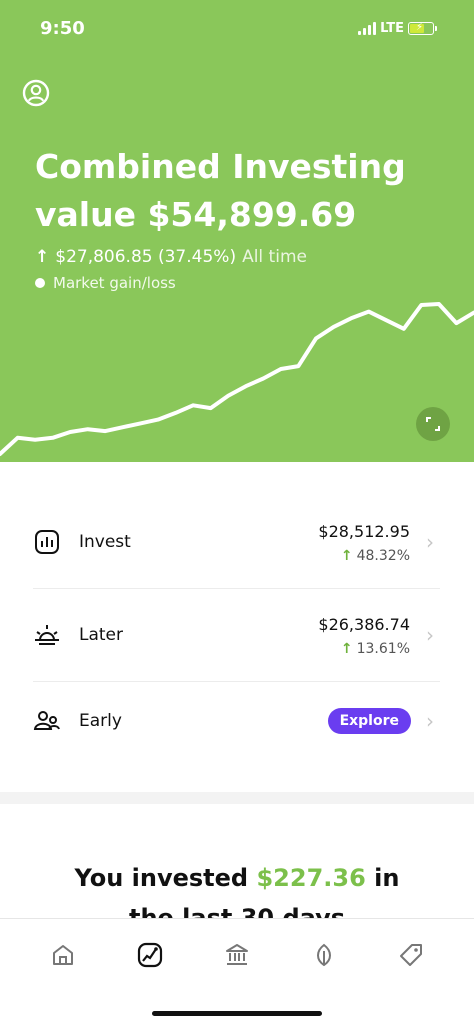 Image resolution: width=474 pixels, height=1026 pixels. What do you see at coordinates (369, 721) in the screenshot?
I see `explore-button: Explore` at bounding box center [369, 721].